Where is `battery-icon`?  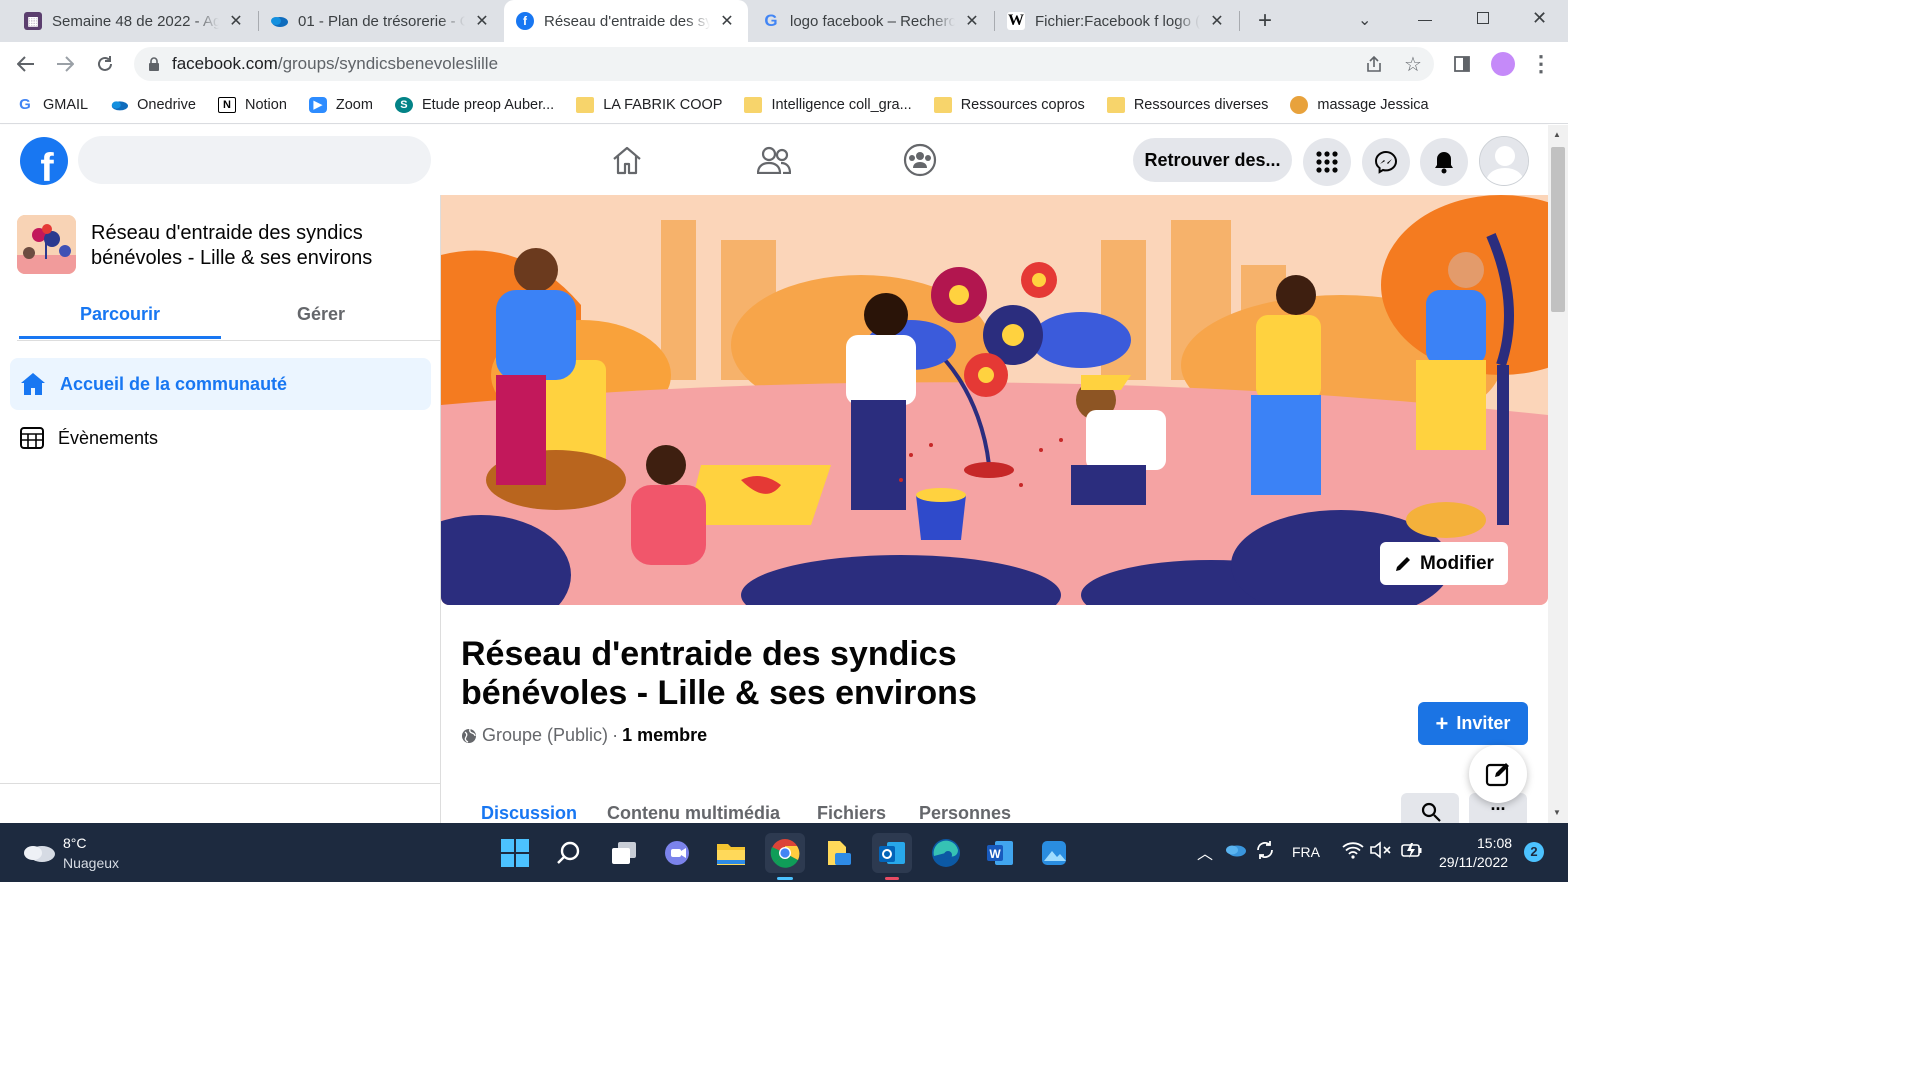 battery-icon is located at coordinates (1412, 852).